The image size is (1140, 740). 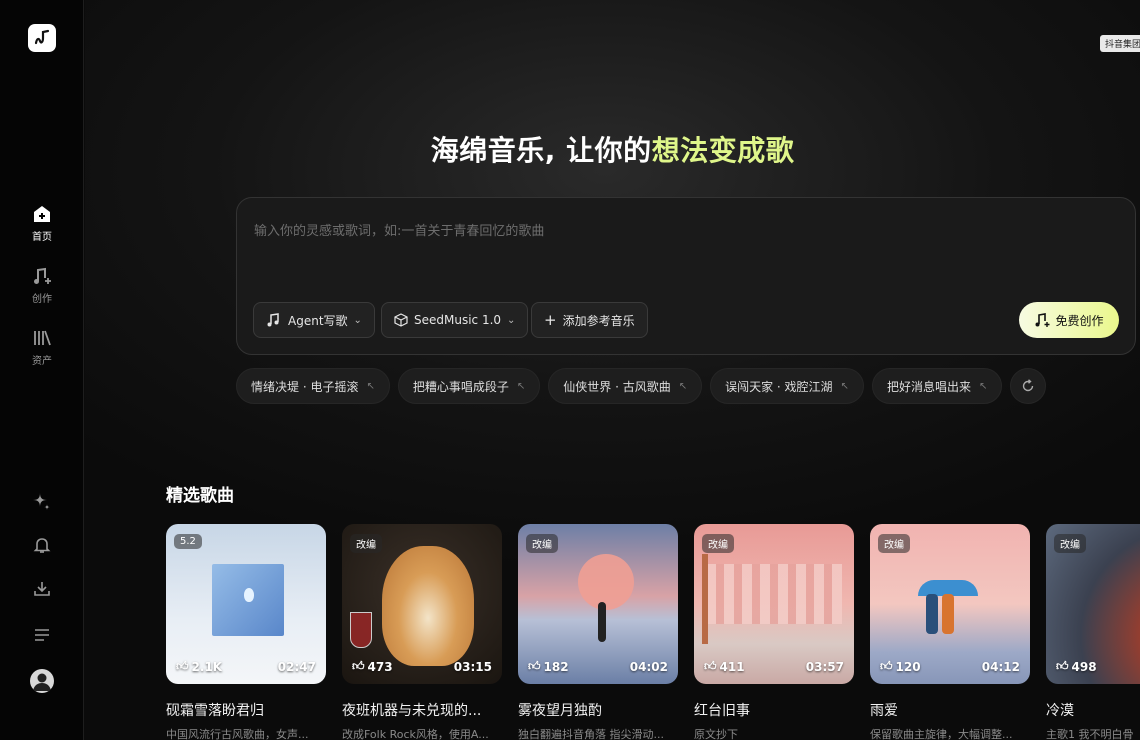 What do you see at coordinates (42, 275) in the screenshot?
I see `music-note-plus-icon` at bounding box center [42, 275].